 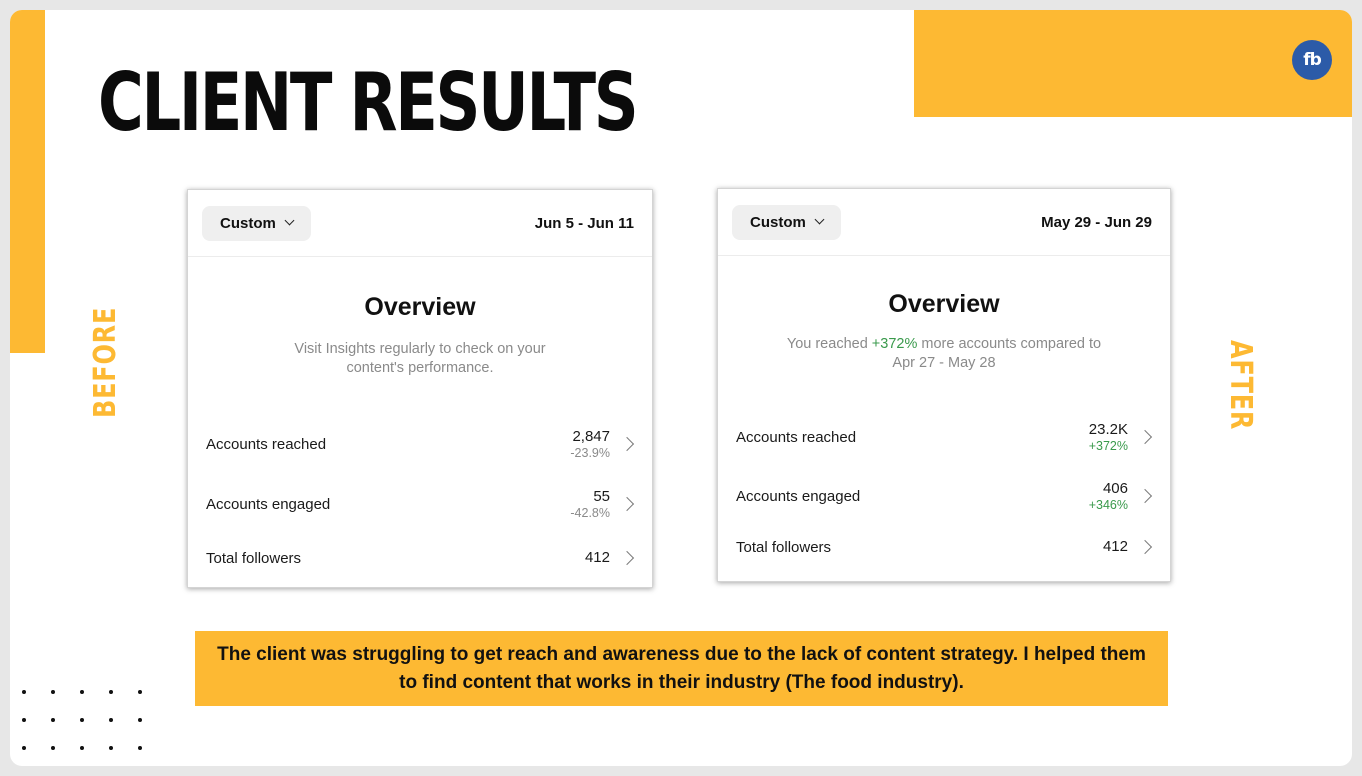 I want to click on subtitle-highlight: +372%, so click(x=894, y=344).